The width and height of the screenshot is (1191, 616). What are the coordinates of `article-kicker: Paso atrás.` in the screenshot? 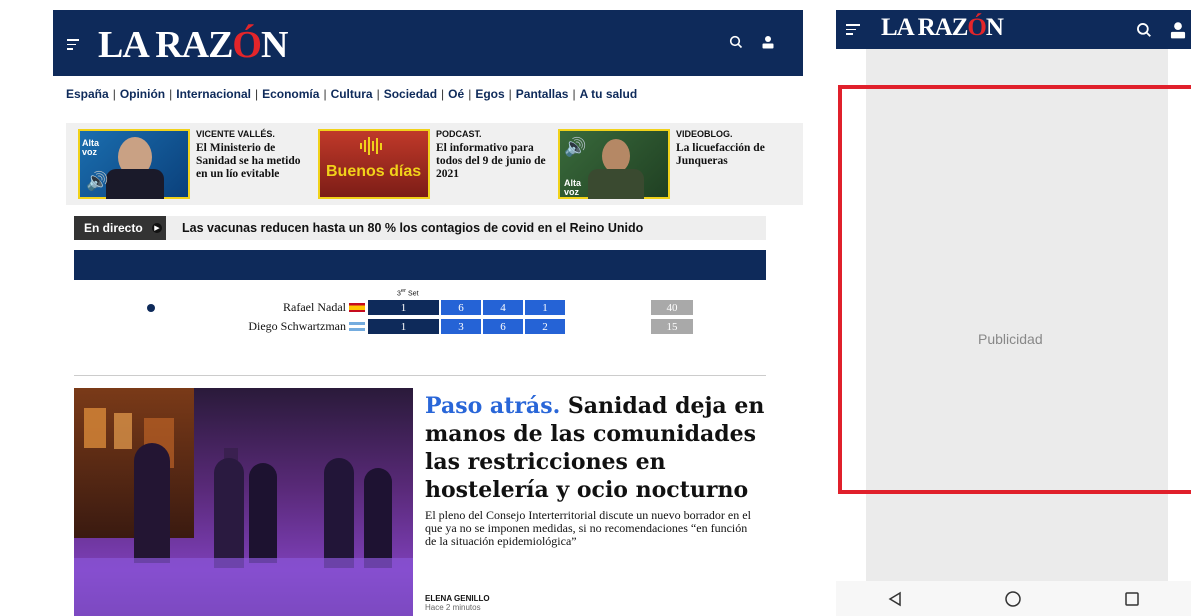 It's located at (493, 406).